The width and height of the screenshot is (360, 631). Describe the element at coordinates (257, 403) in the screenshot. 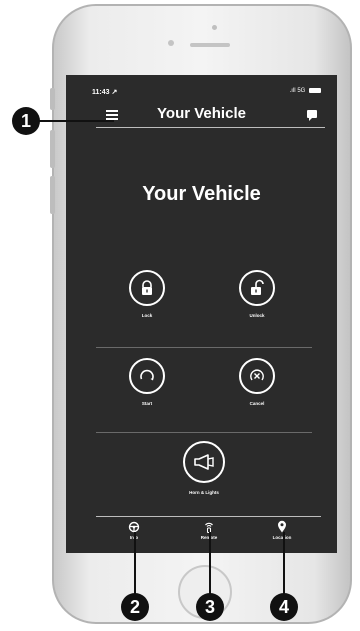

I see `cancel-label: Cancel` at that location.